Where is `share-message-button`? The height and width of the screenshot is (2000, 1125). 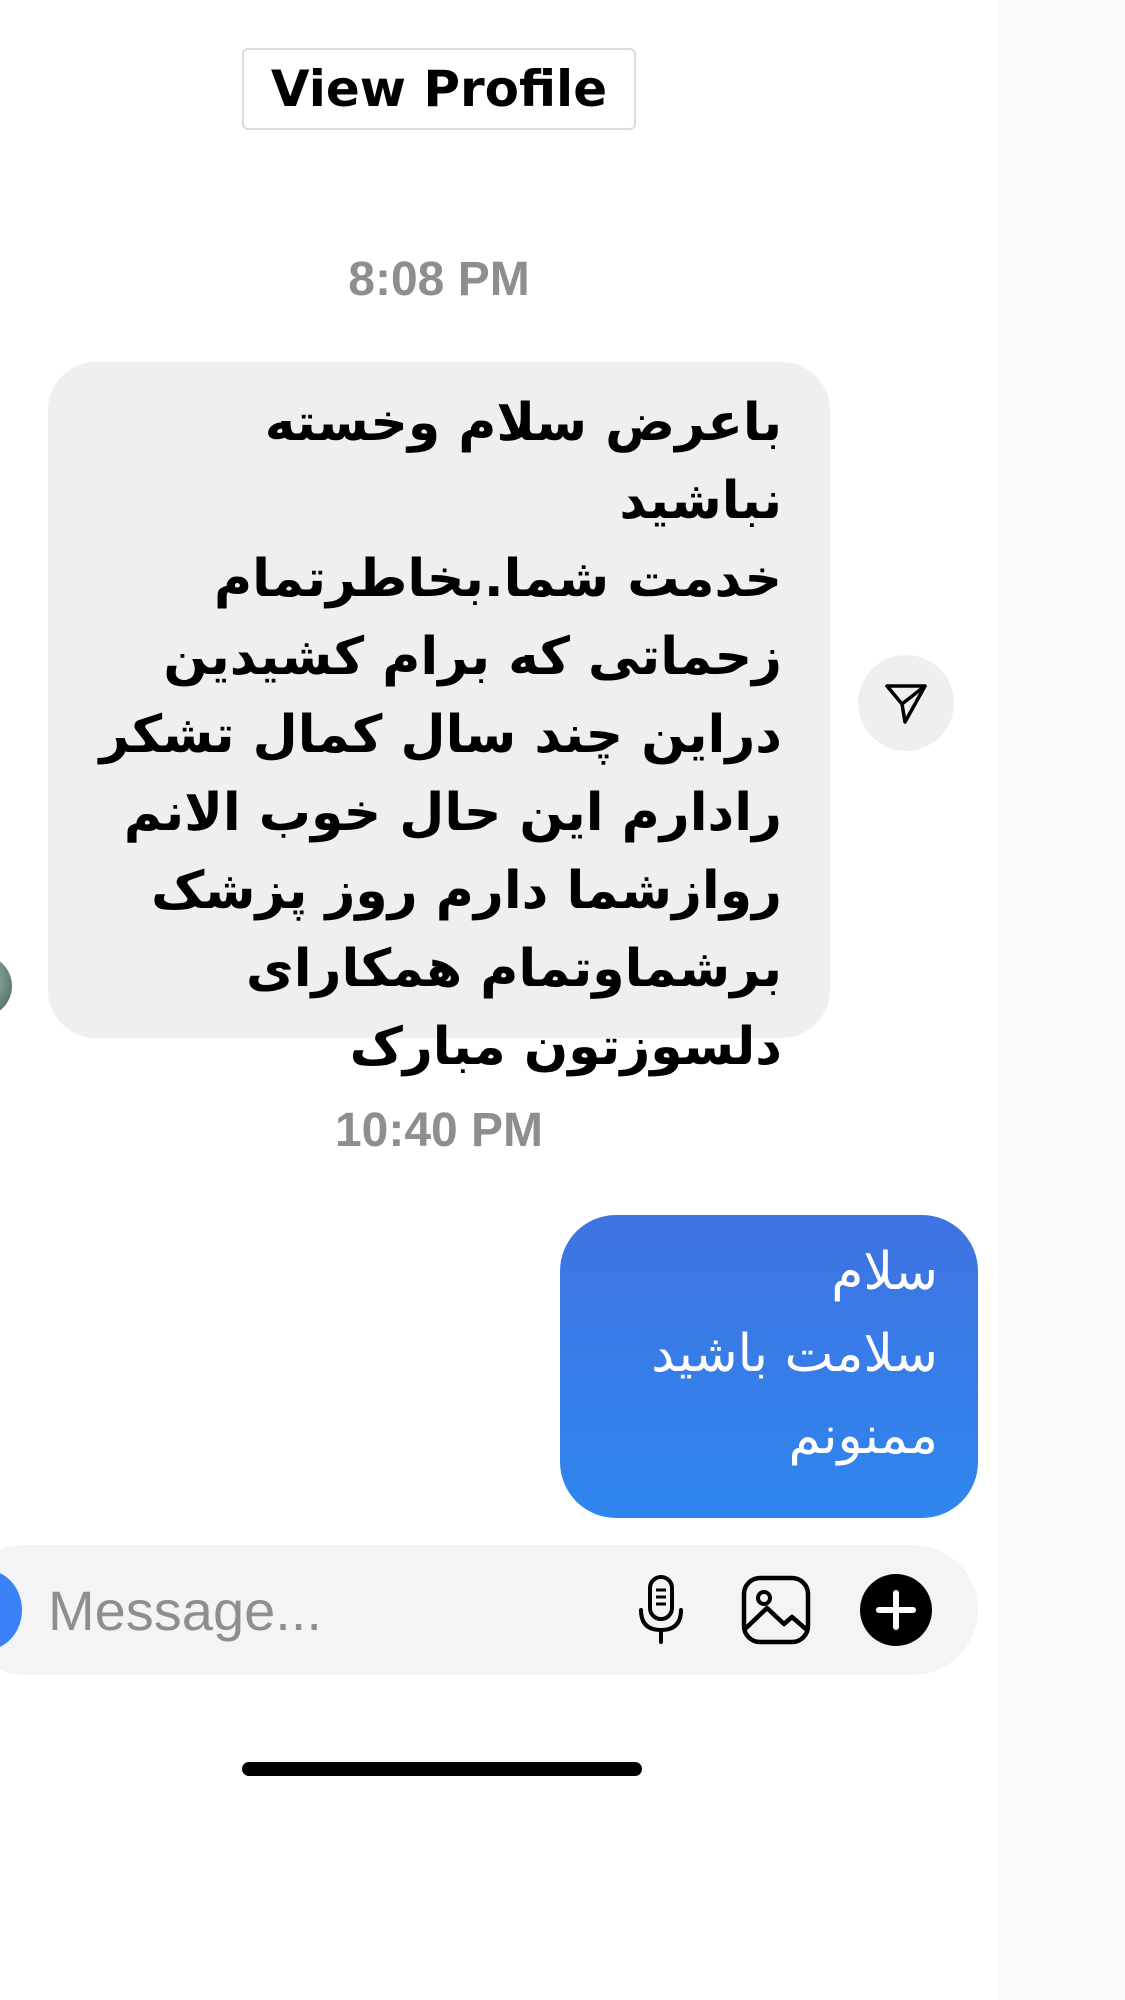
share-message-button is located at coordinates (906, 703).